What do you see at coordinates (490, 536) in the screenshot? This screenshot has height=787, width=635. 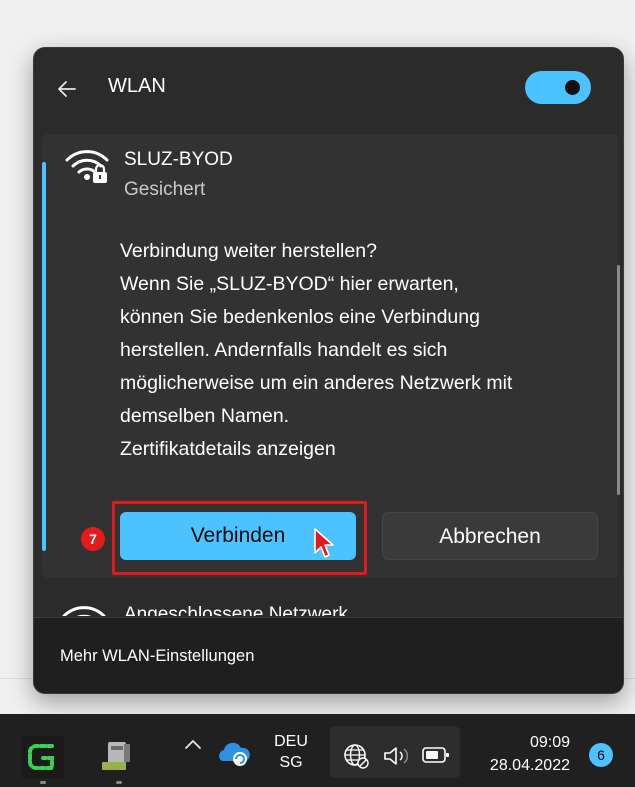 I see `cancel-button: Abbrechen` at bounding box center [490, 536].